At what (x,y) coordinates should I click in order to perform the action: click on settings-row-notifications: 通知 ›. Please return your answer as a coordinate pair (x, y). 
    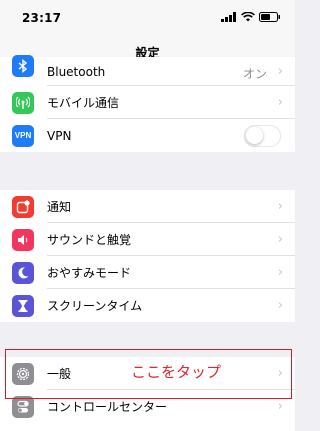
    Looking at the image, I should click on (147, 206).